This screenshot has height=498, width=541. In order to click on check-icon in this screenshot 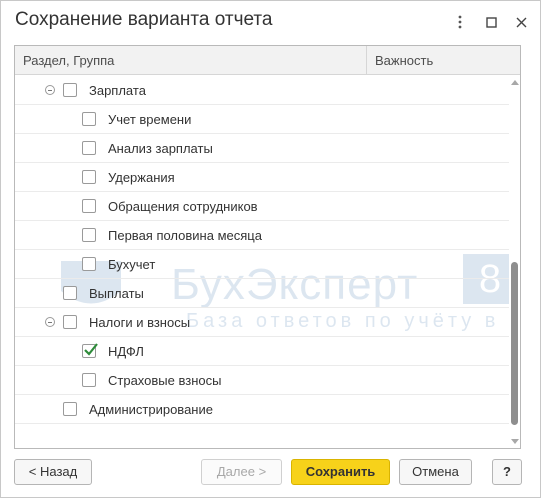, I will do `click(91, 349)`.